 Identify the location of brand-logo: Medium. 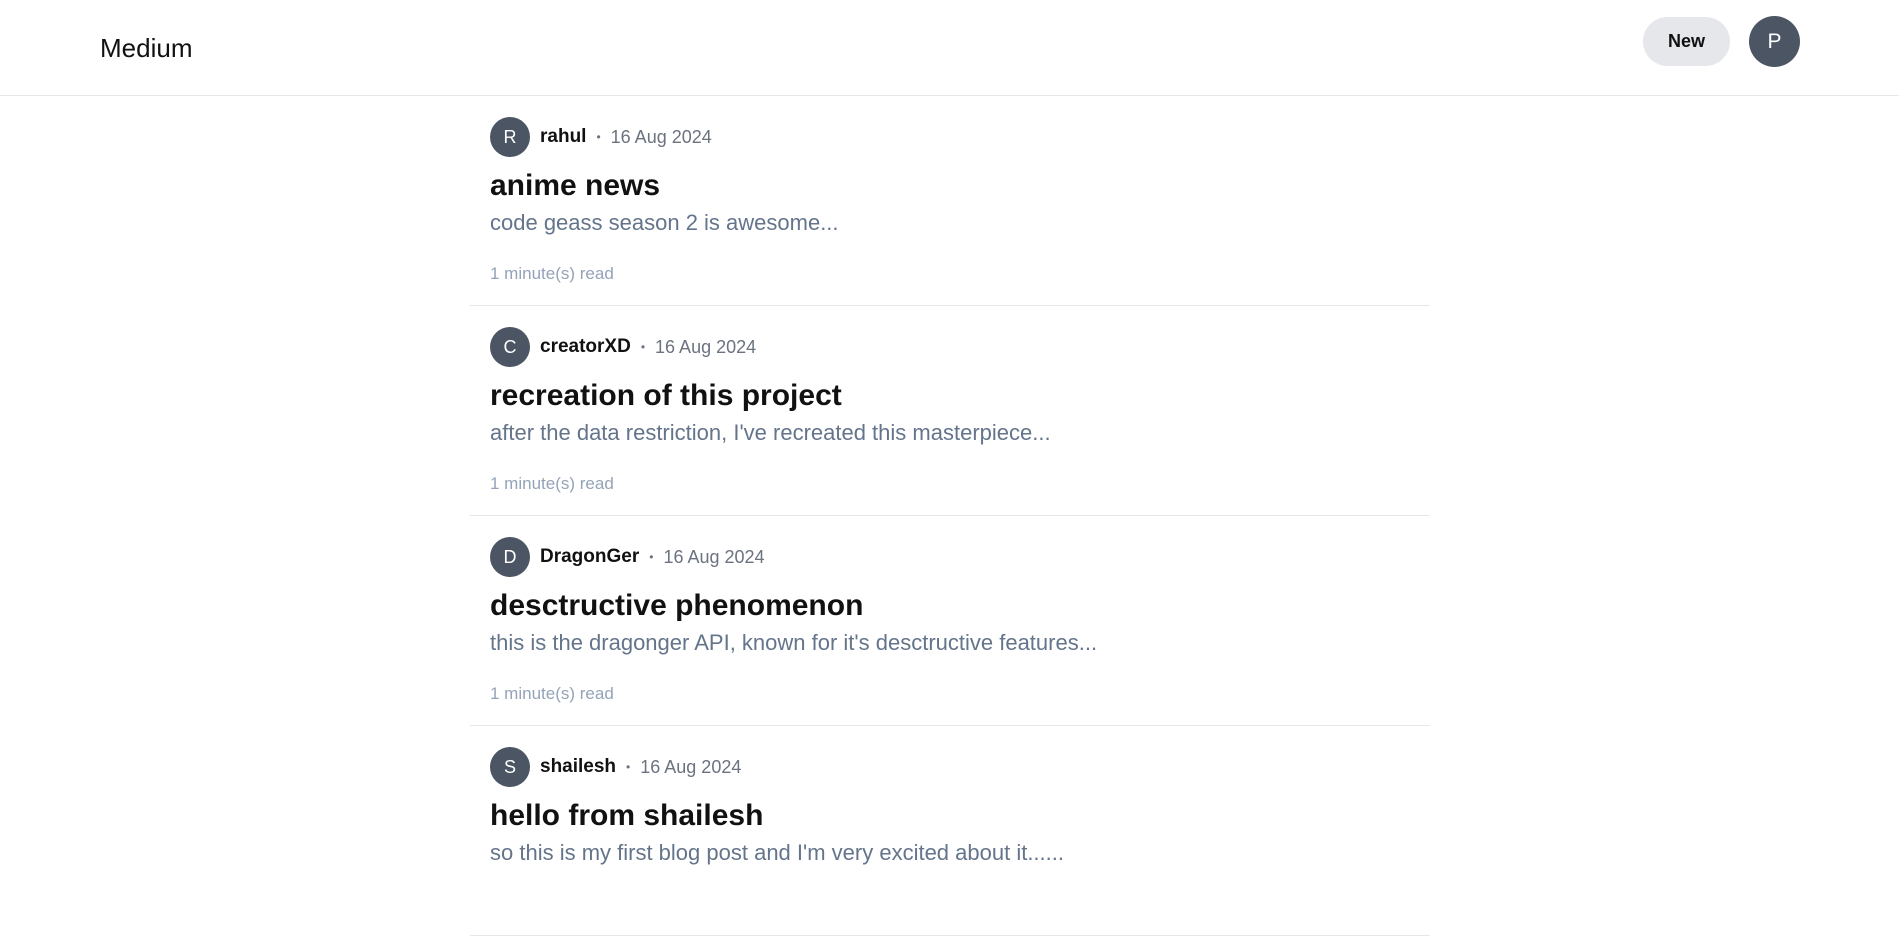
(146, 48).